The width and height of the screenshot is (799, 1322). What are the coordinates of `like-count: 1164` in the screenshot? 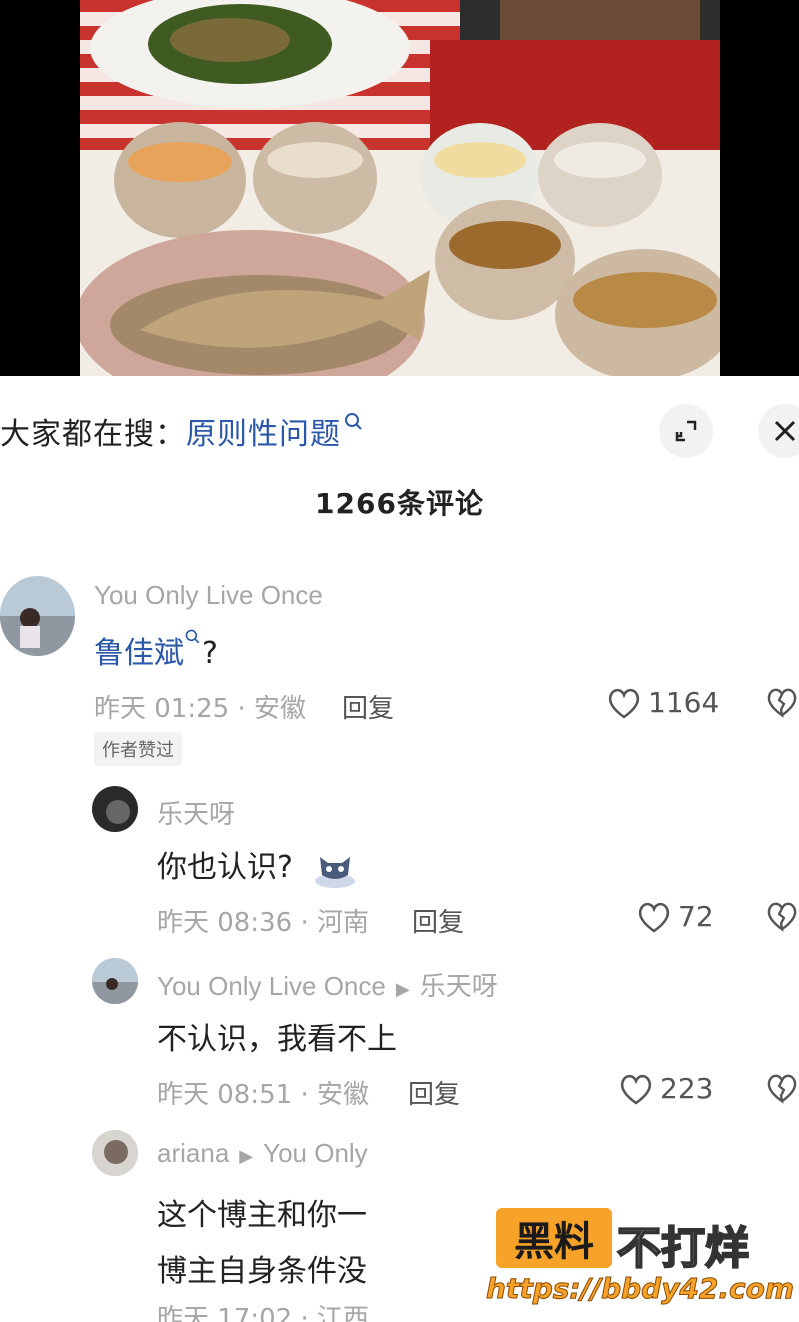 It's located at (684, 702).